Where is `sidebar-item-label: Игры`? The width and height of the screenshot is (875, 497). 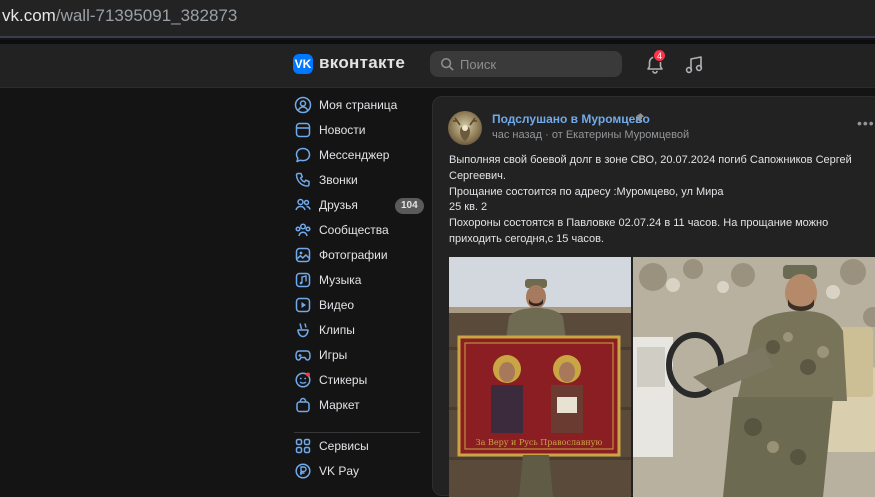
sidebar-item-label: Игры is located at coordinates (333, 355).